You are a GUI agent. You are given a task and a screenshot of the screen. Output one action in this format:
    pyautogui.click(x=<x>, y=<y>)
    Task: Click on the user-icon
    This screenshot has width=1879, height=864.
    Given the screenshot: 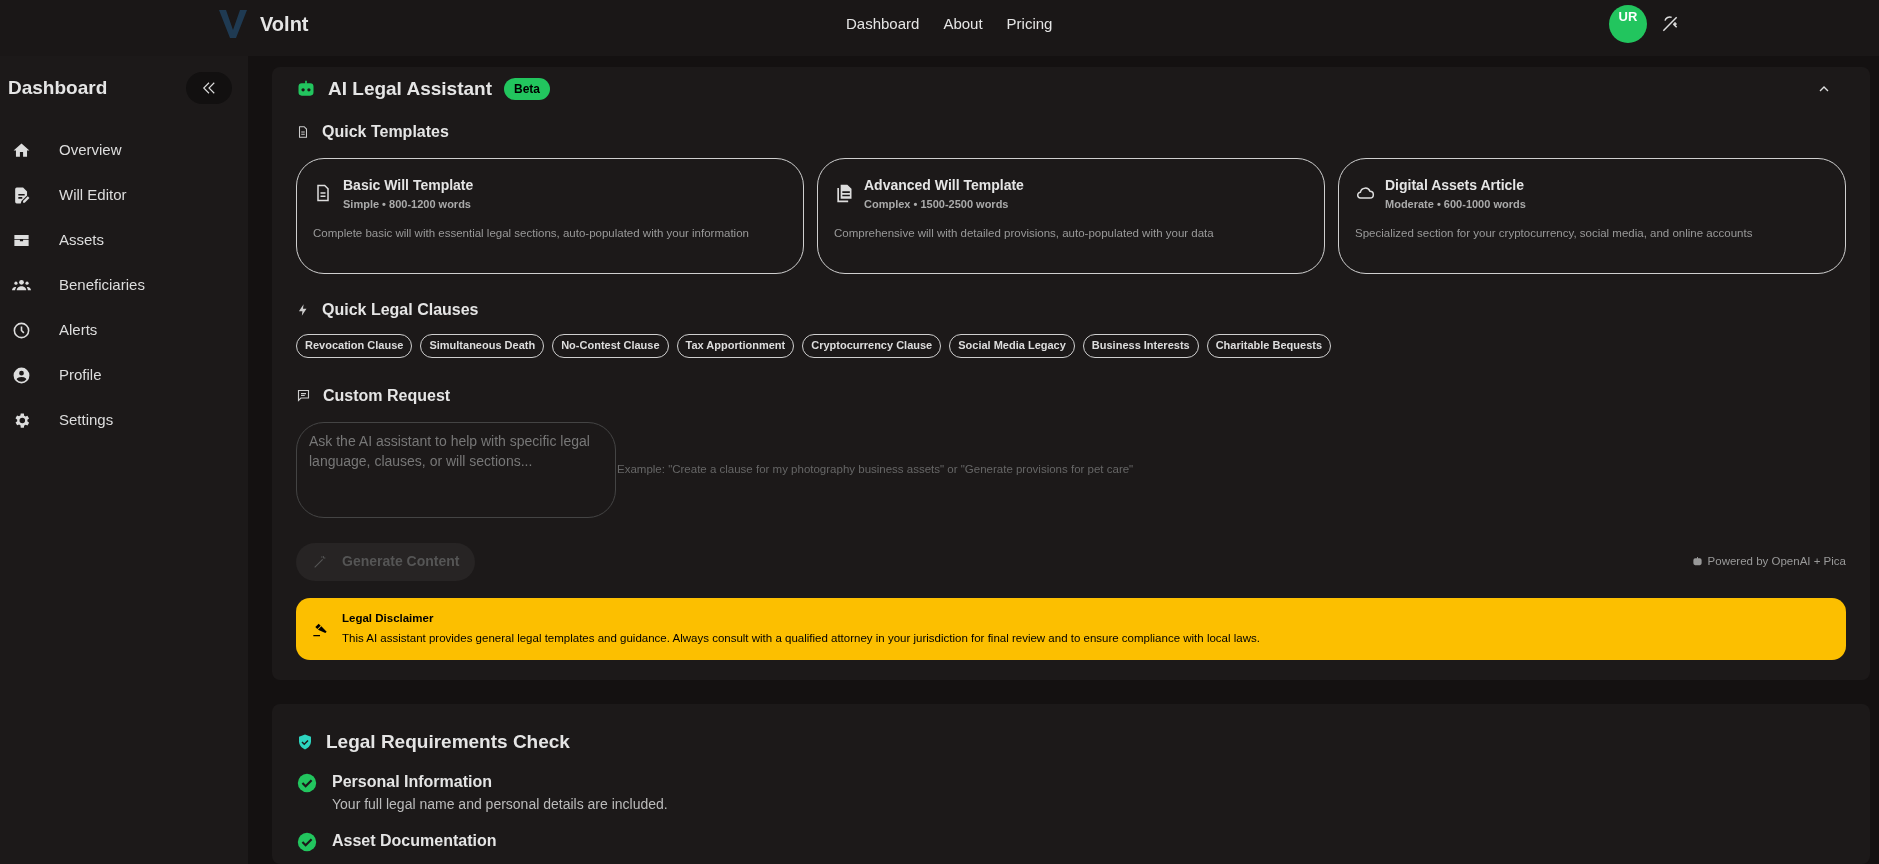 What is the action you would take?
    pyautogui.click(x=21, y=375)
    